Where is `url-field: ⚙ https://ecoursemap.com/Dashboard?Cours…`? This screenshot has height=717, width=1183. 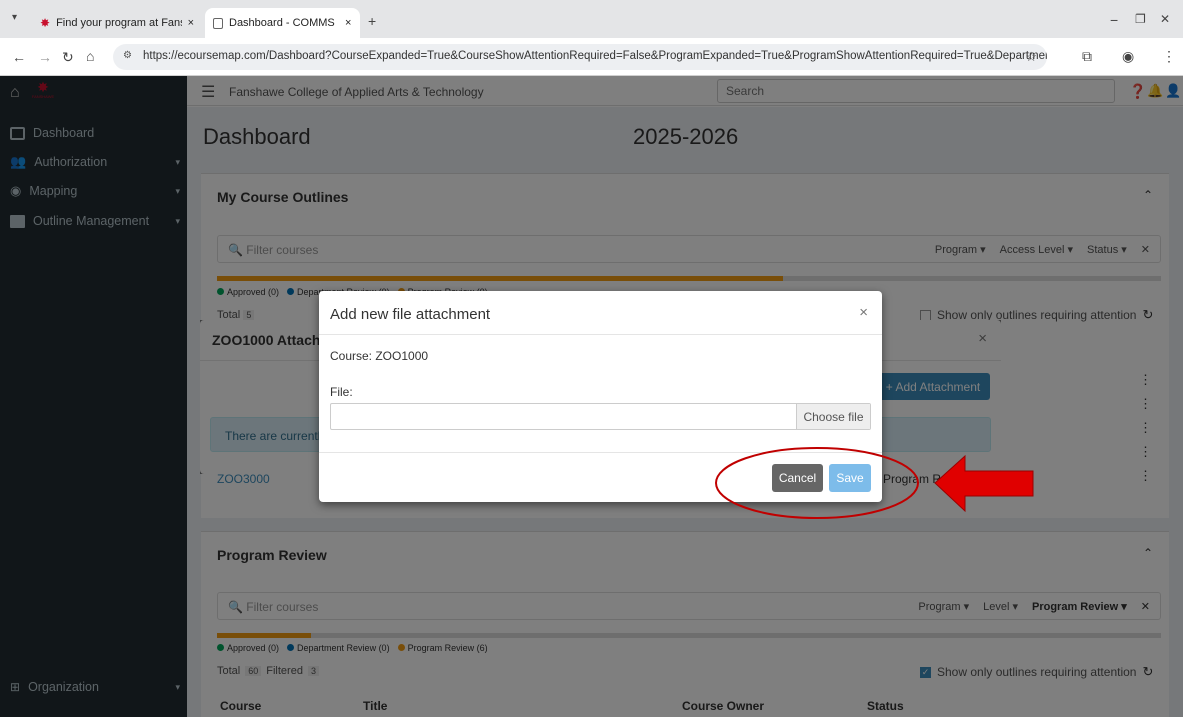
url-field: ⚙ https://ecoursemap.com/Dashboard?Cours… is located at coordinates (580, 57).